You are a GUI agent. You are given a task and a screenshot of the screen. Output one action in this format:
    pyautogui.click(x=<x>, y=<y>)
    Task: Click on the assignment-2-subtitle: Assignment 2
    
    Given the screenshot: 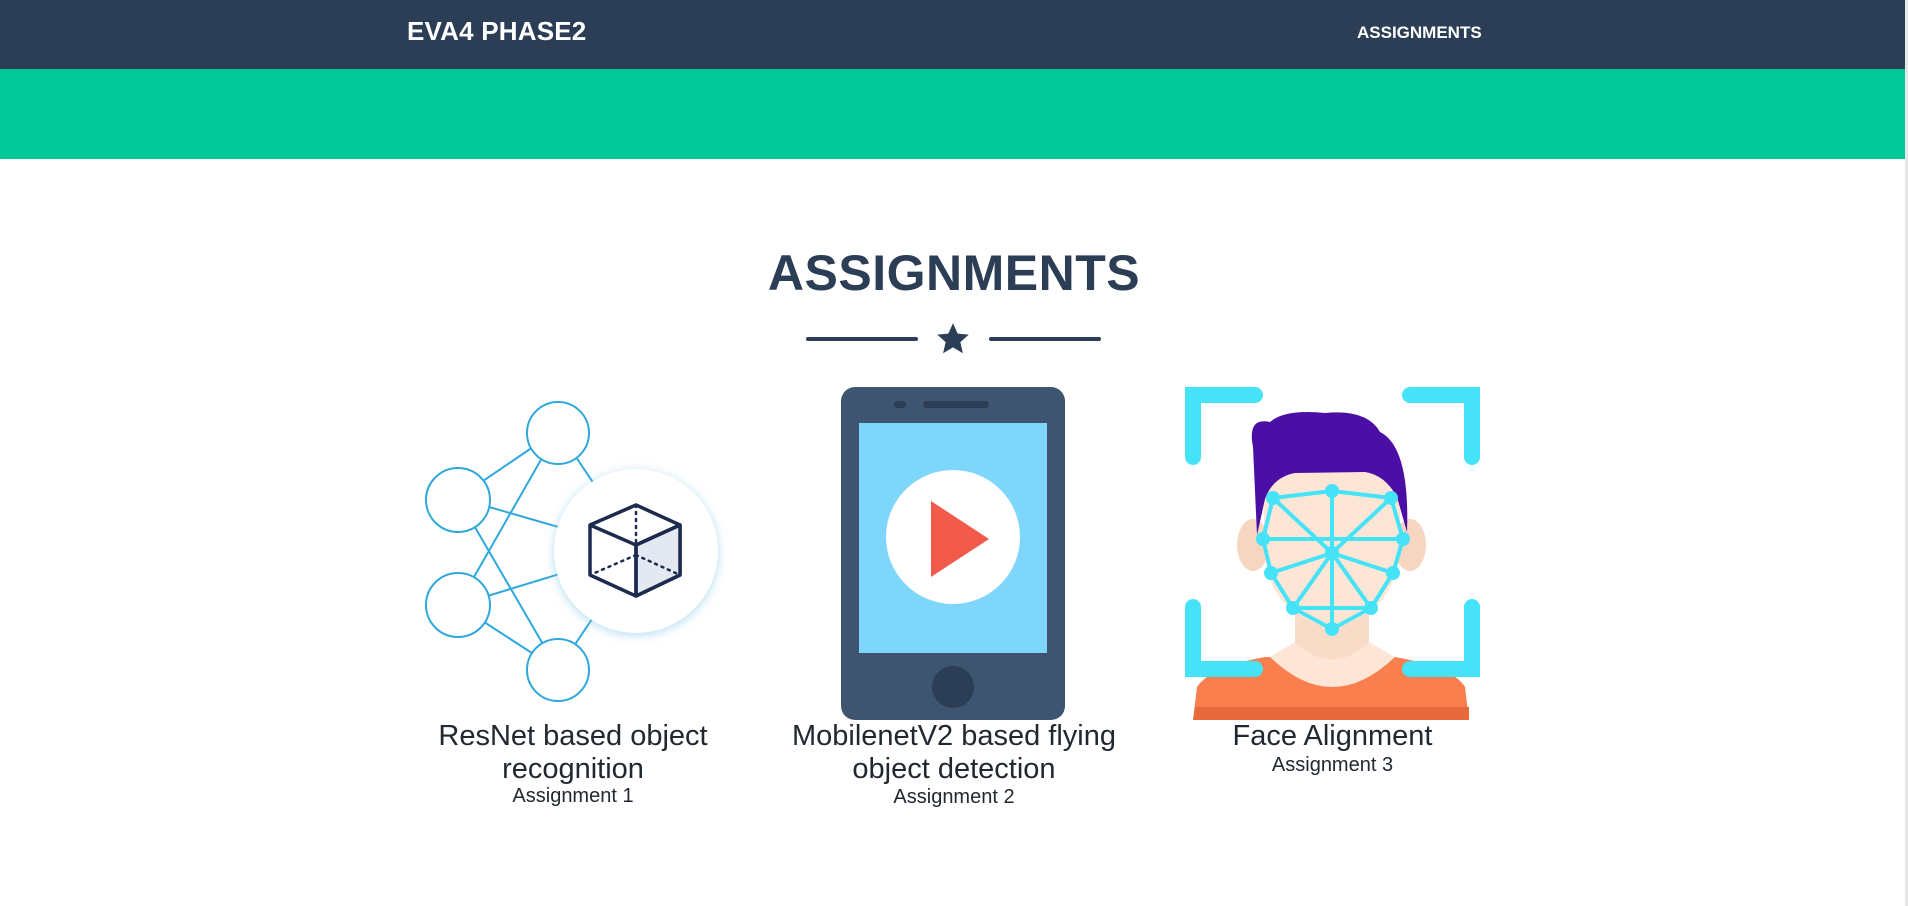 What is the action you would take?
    pyautogui.click(x=954, y=797)
    